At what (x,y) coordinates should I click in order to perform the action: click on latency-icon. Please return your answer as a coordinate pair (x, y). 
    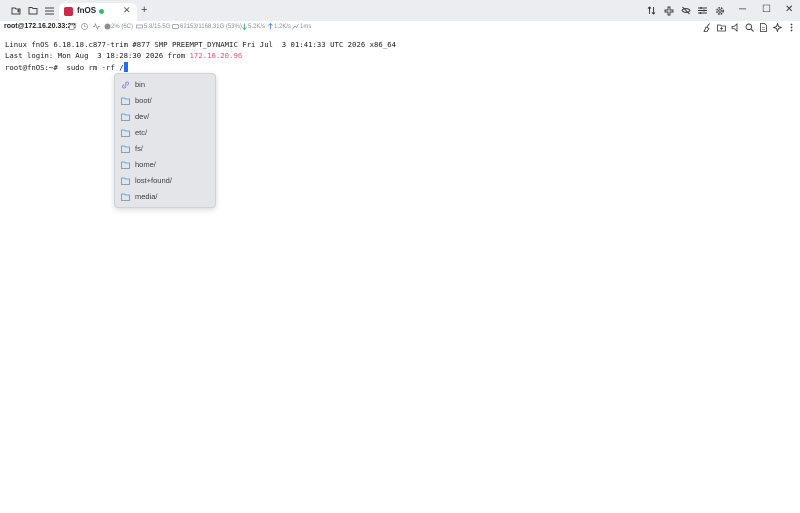
    Looking at the image, I should click on (295, 26).